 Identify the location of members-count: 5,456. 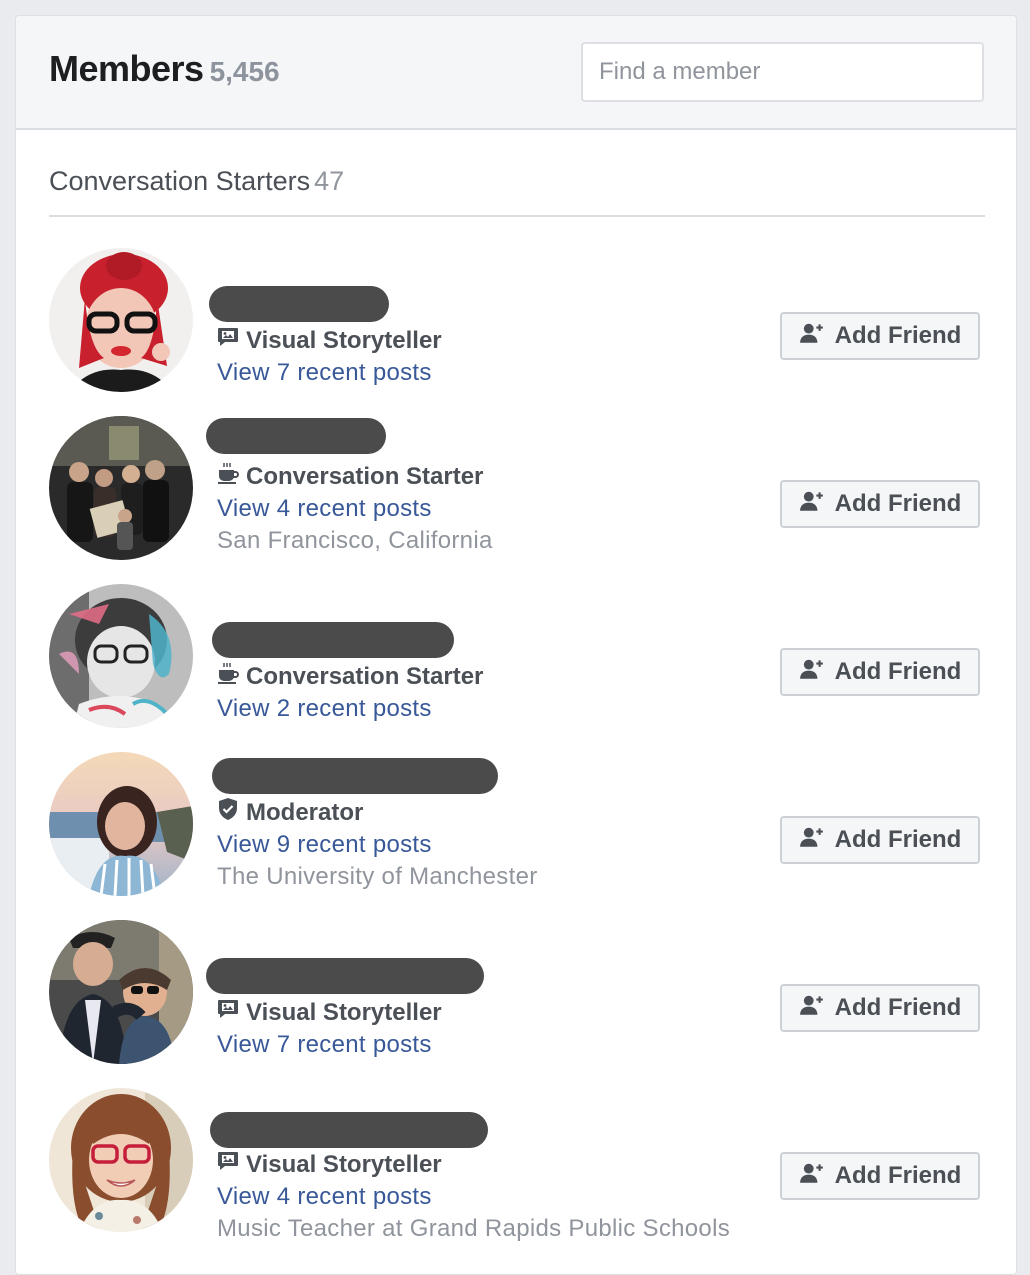
(244, 71).